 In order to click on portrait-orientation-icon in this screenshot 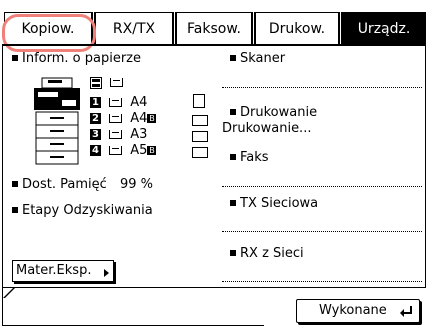, I will do `click(199, 101)`.